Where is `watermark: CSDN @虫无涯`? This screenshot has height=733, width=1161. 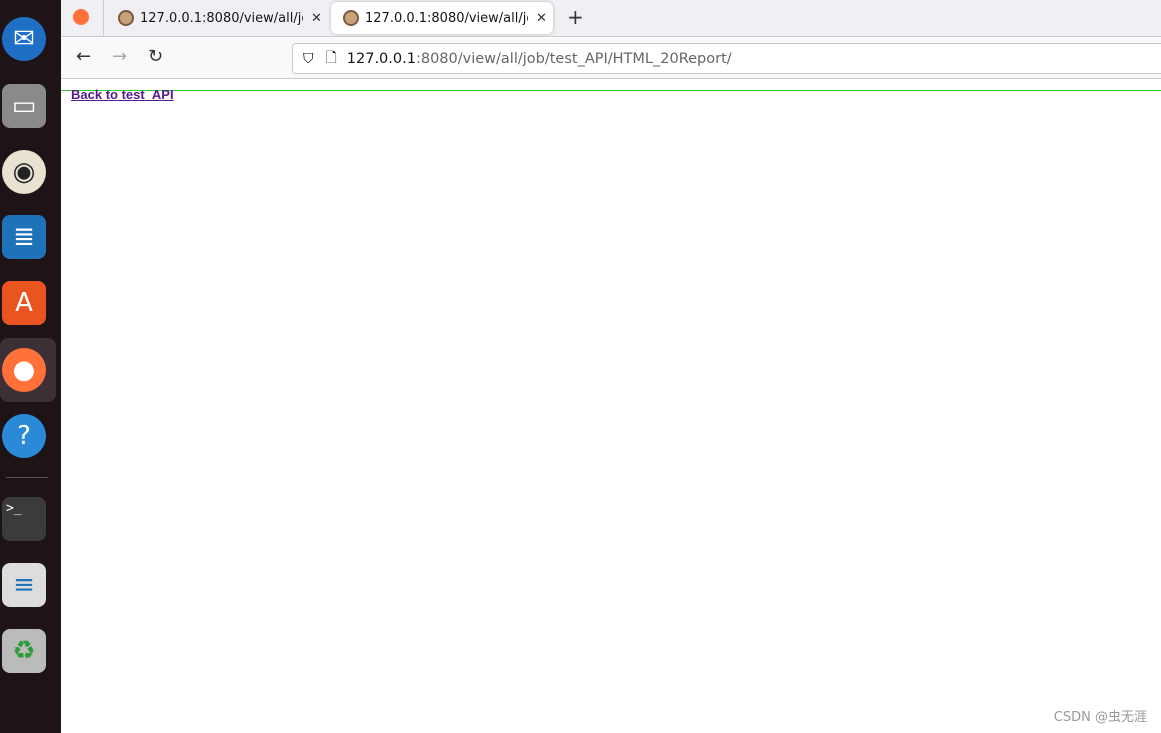 watermark: CSDN @虫无涯 is located at coordinates (1100, 717).